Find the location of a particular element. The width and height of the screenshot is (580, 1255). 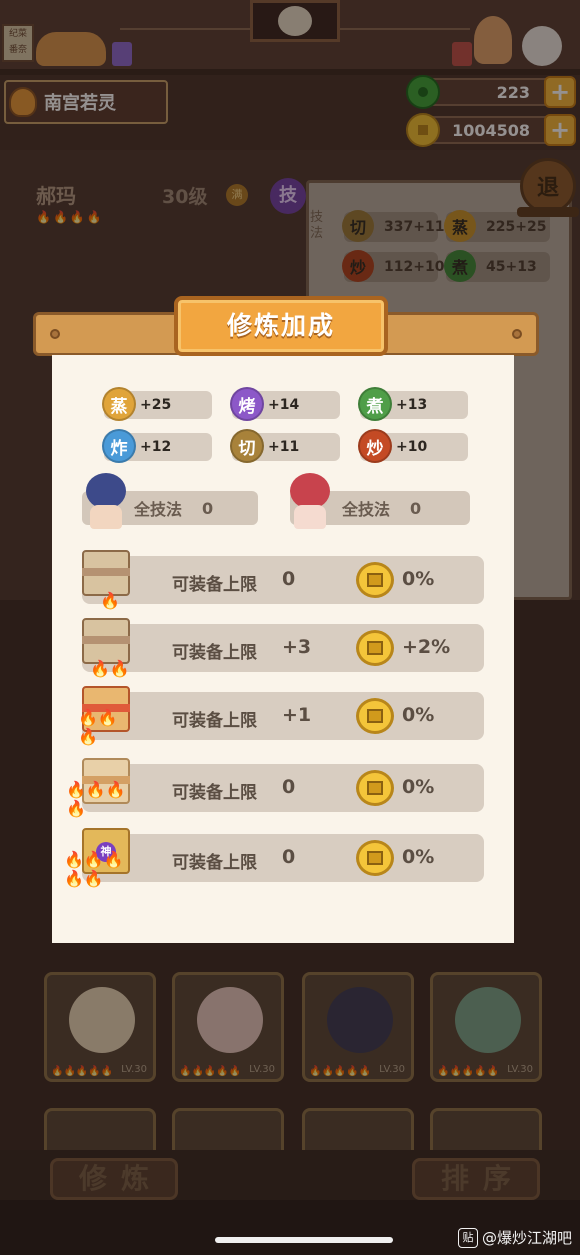

stat-stirfry: 炒 +10 is located at coordinates (413, 446).